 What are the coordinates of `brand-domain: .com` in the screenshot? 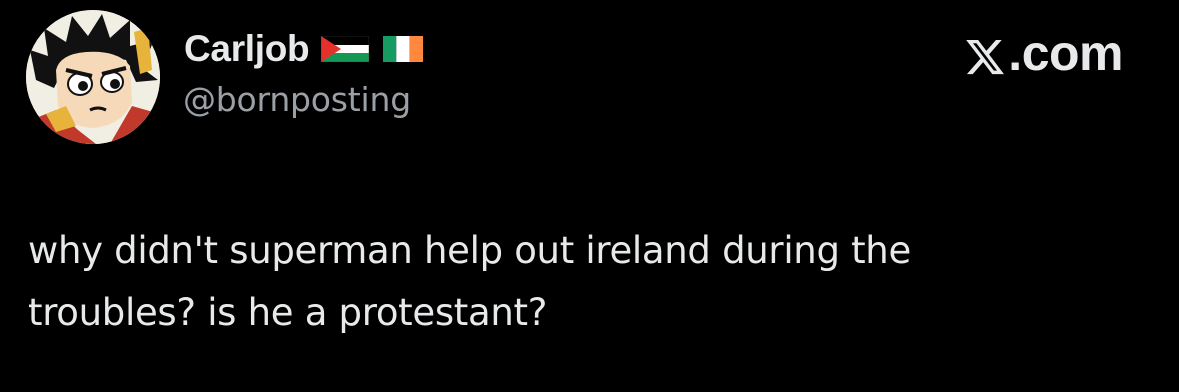 It's located at (1065, 53).